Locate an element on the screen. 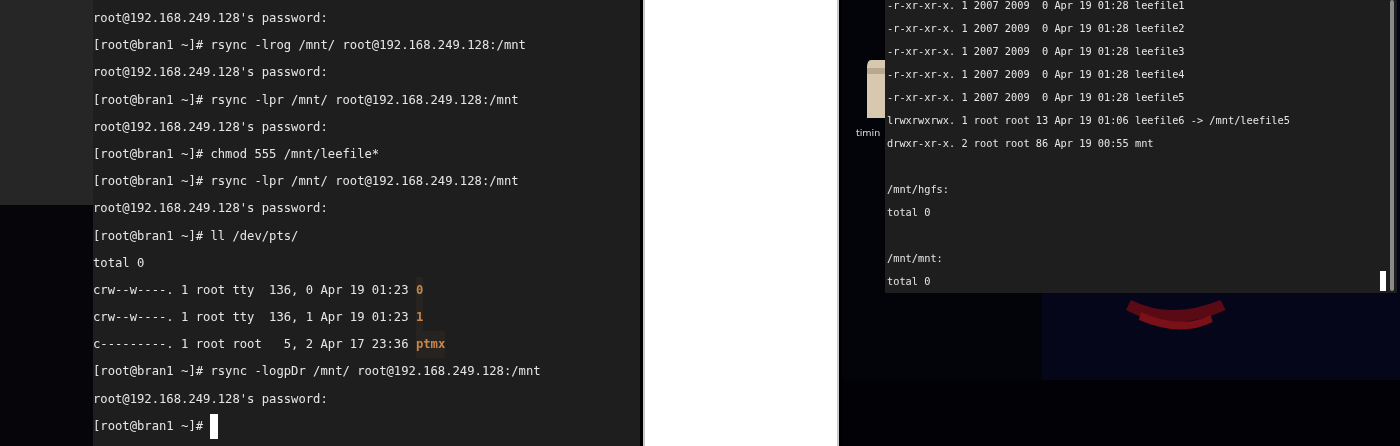  scrollbar is located at coordinates (1392, 145).